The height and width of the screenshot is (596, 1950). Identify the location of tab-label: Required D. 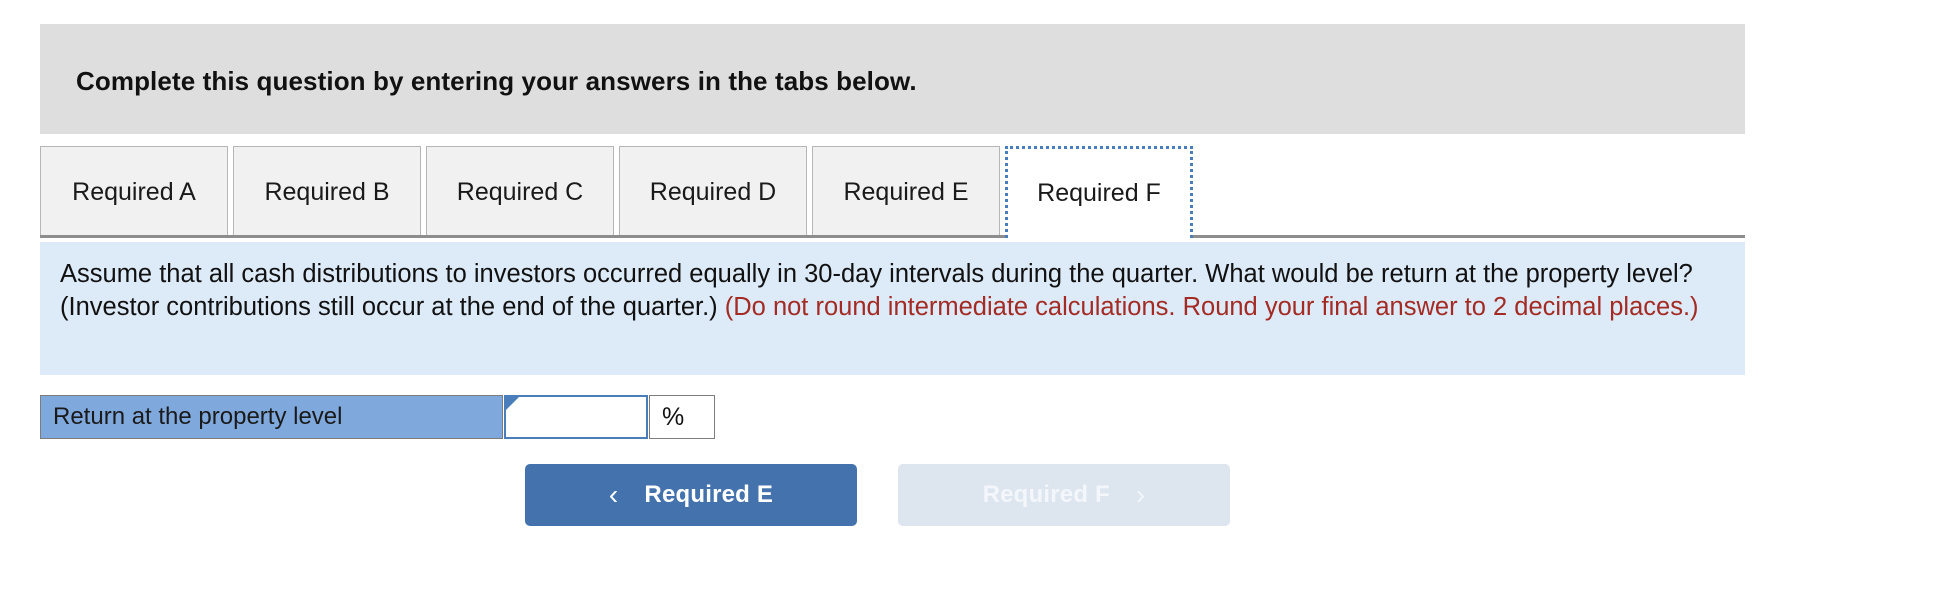
(713, 192).